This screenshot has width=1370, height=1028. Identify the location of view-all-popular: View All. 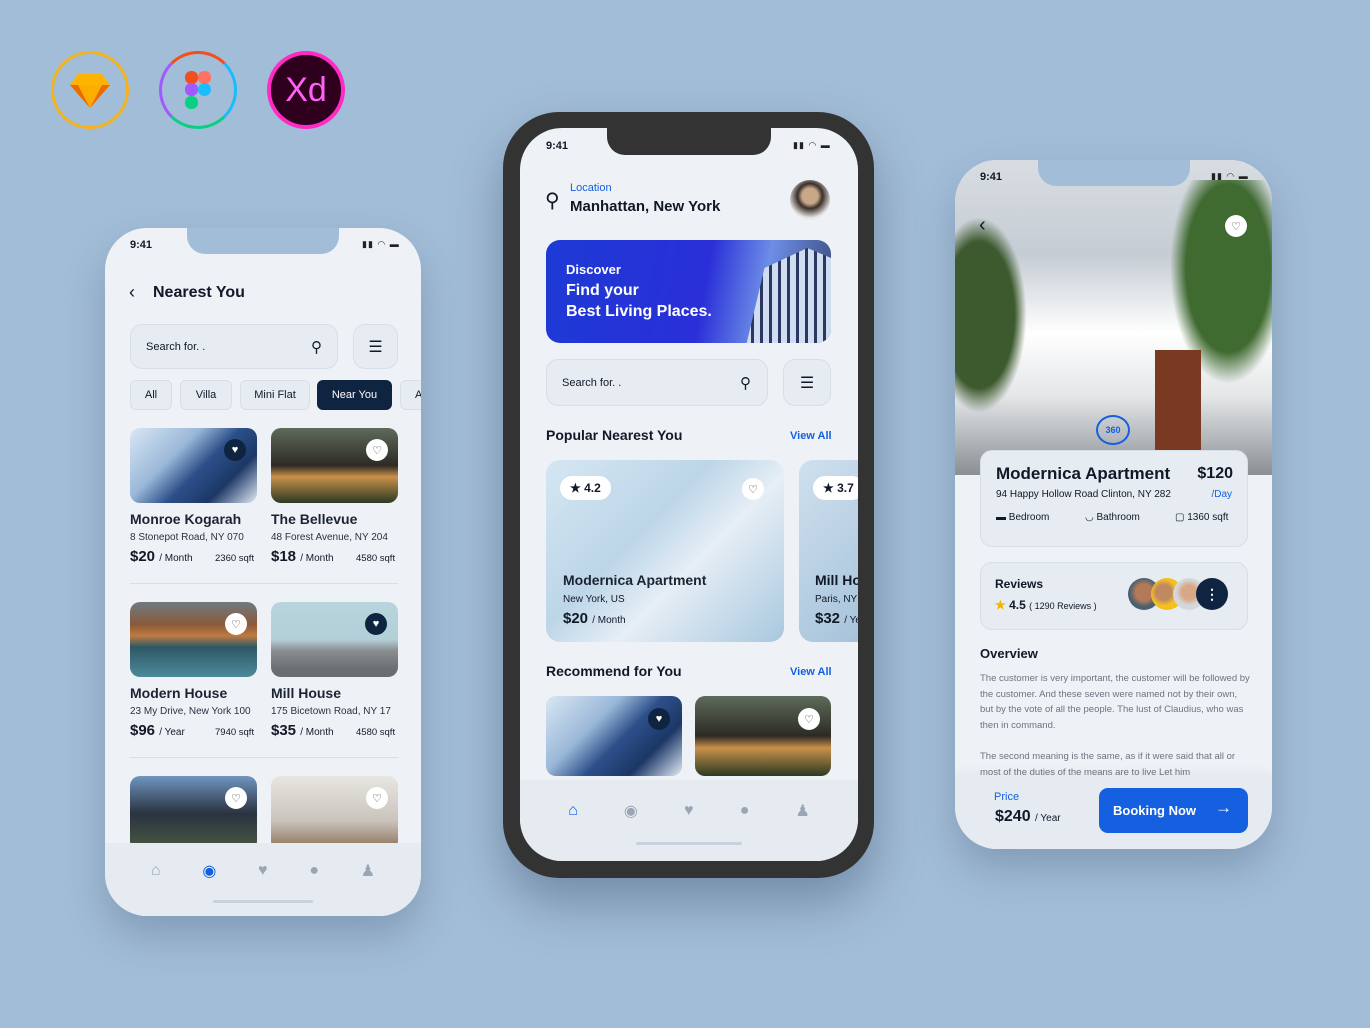
(811, 436).